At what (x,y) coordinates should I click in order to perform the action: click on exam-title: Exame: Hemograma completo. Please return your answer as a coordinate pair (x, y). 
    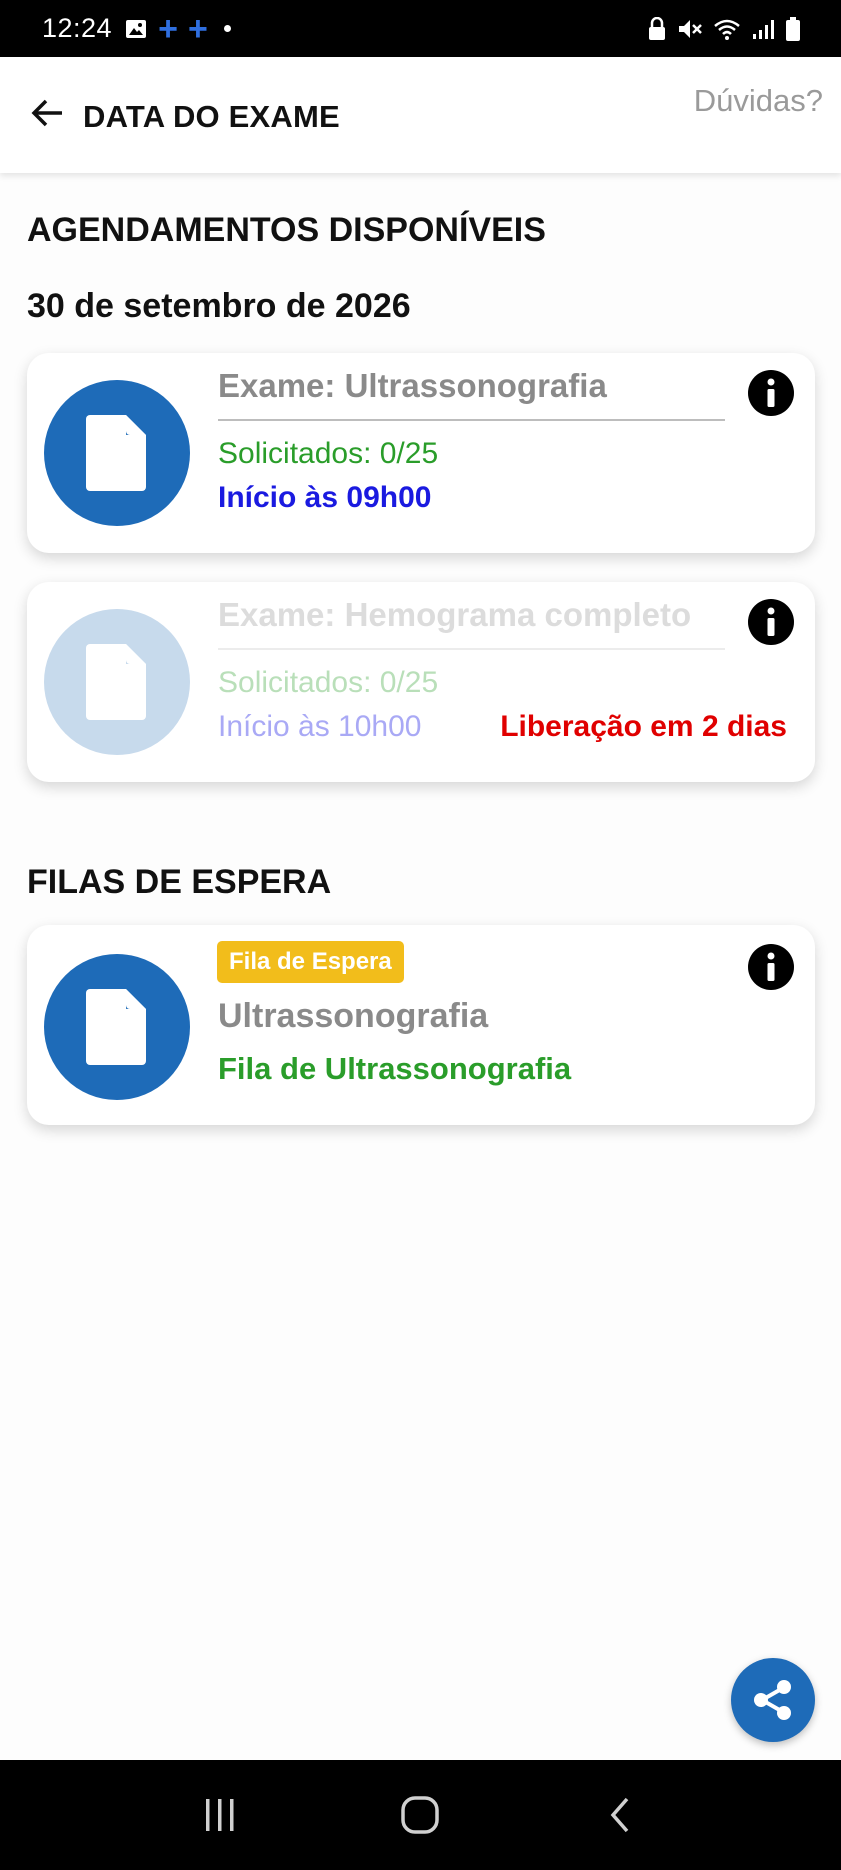
    Looking at the image, I should click on (455, 614).